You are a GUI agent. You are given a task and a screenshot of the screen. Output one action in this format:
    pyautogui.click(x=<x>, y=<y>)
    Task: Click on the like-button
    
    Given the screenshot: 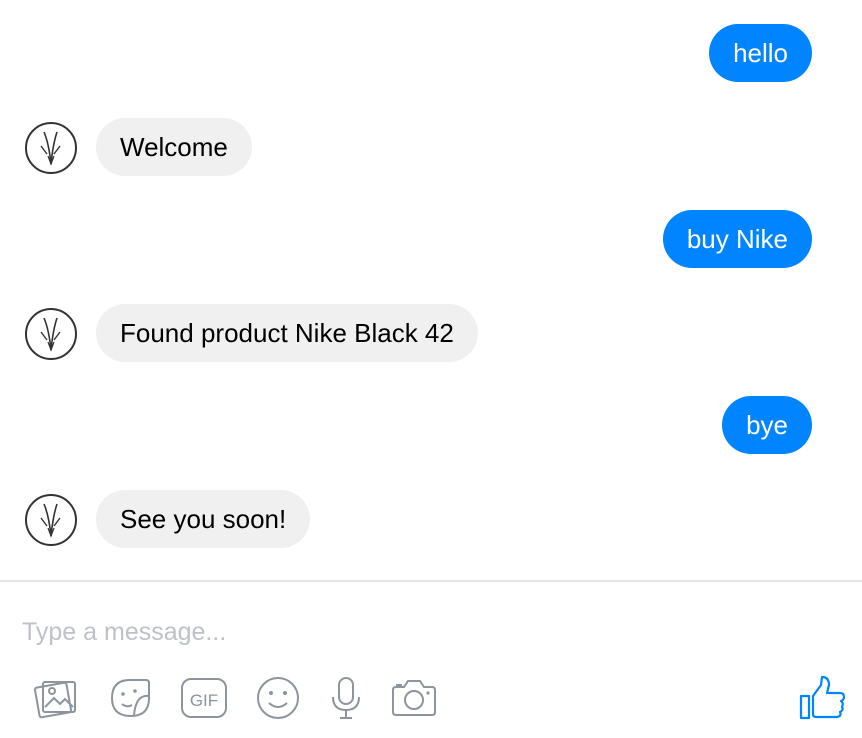 What is the action you would take?
    pyautogui.click(x=822, y=698)
    